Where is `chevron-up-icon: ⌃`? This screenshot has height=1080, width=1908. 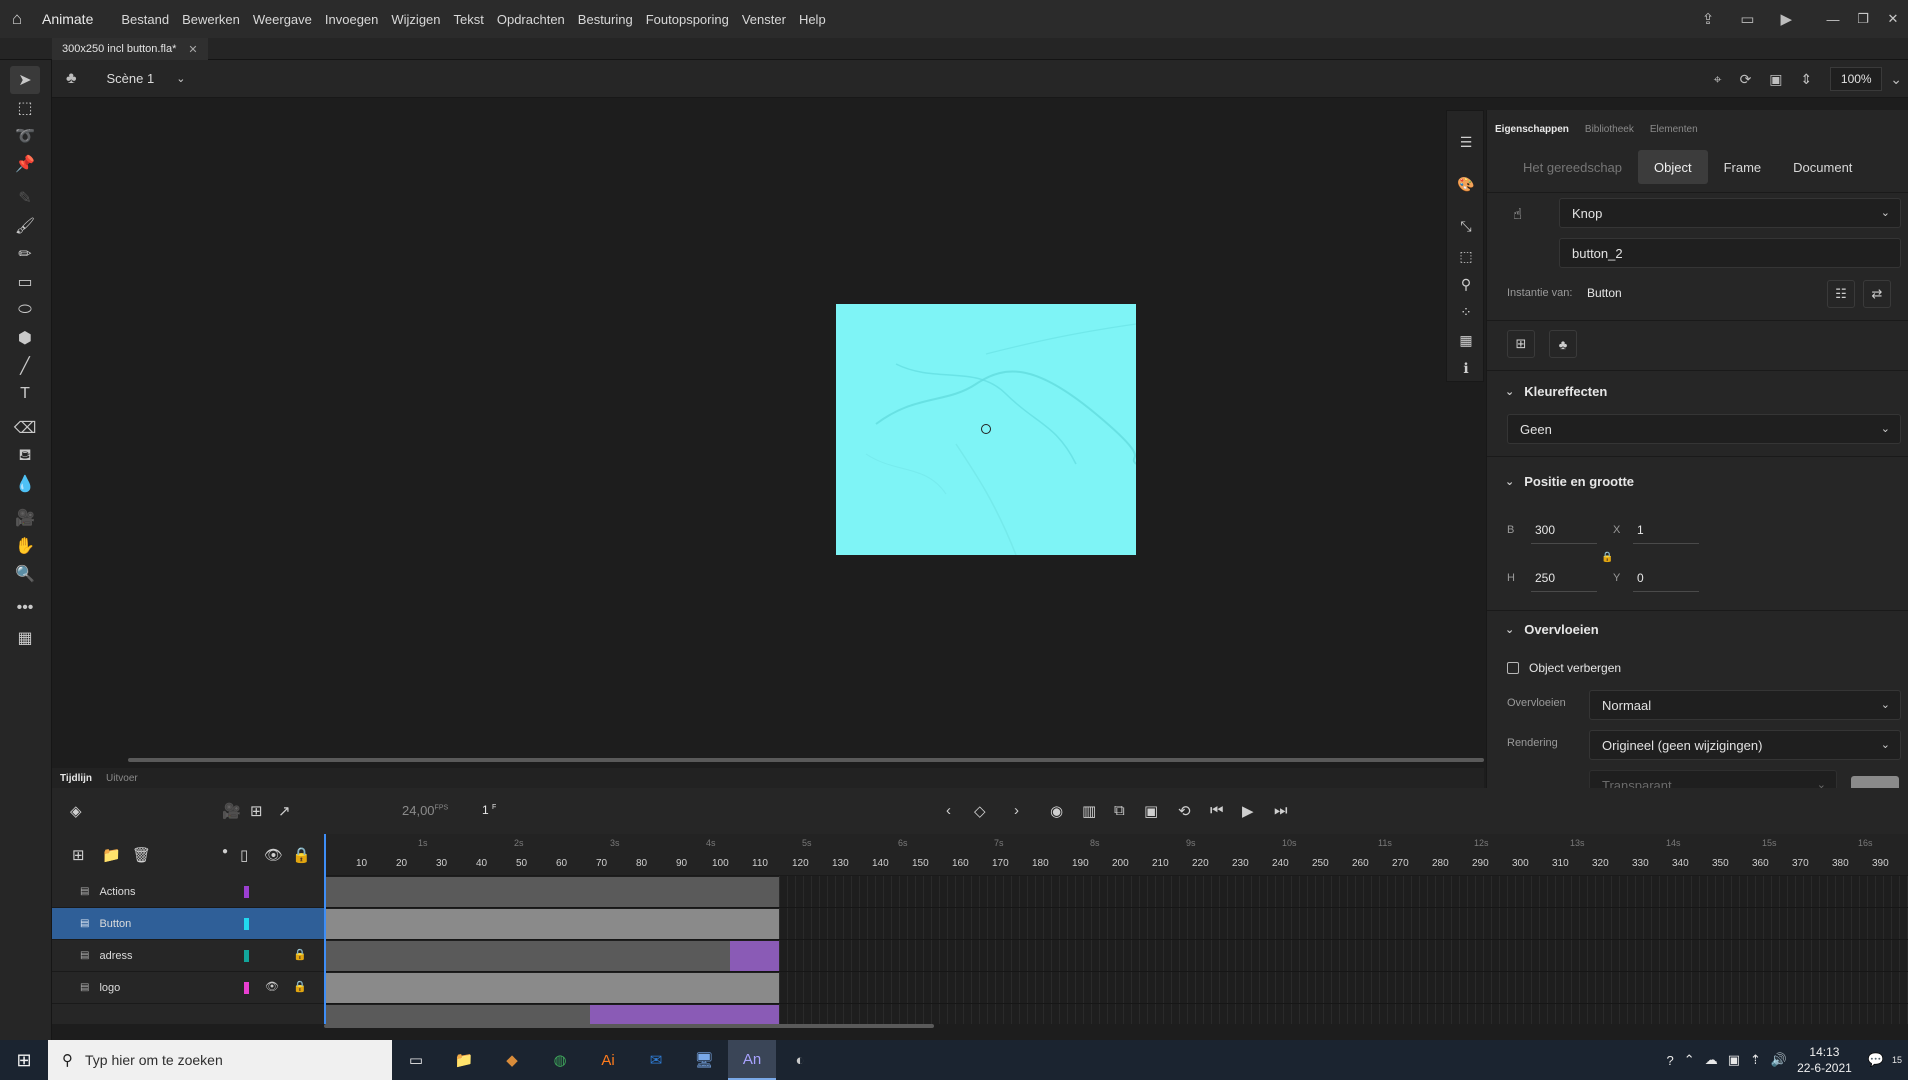 chevron-up-icon: ⌃ is located at coordinates (1689, 1060).